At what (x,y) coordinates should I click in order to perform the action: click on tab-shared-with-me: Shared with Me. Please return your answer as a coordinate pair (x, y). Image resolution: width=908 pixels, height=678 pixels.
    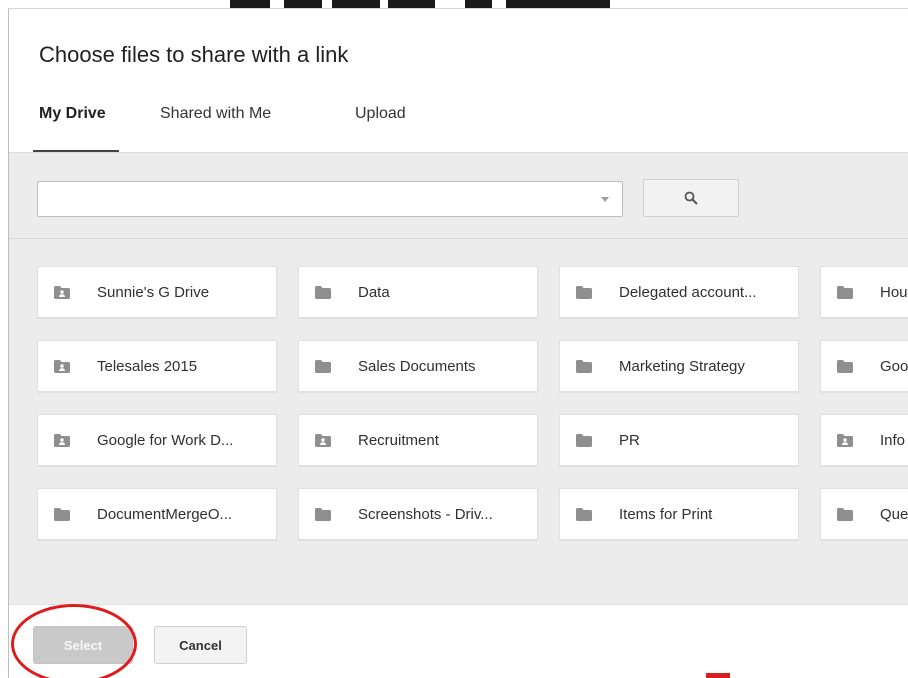
    Looking at the image, I should click on (215, 114).